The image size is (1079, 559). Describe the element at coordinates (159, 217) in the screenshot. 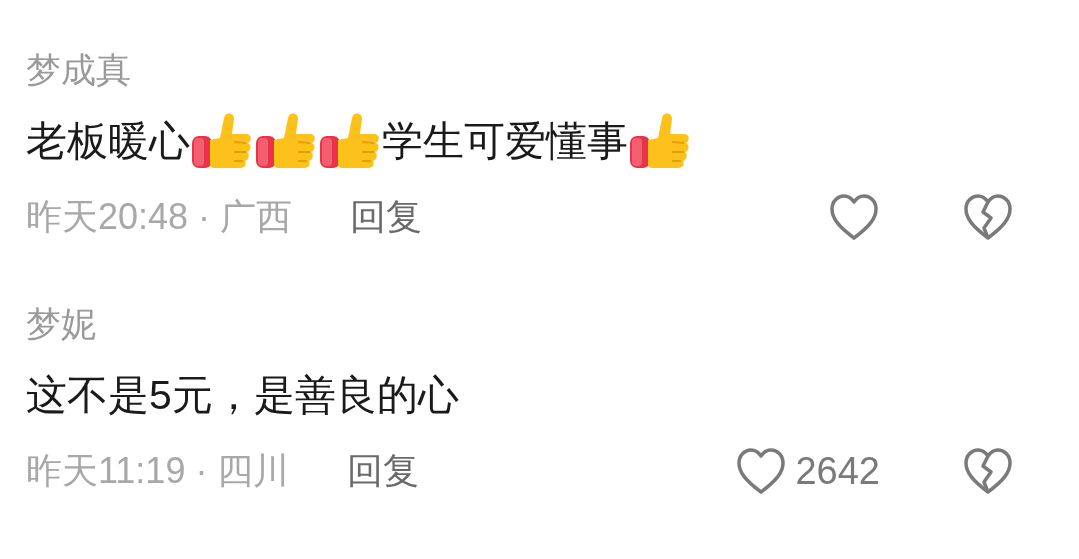

I see `comment-meta: 昨天20:48 · 广西` at that location.